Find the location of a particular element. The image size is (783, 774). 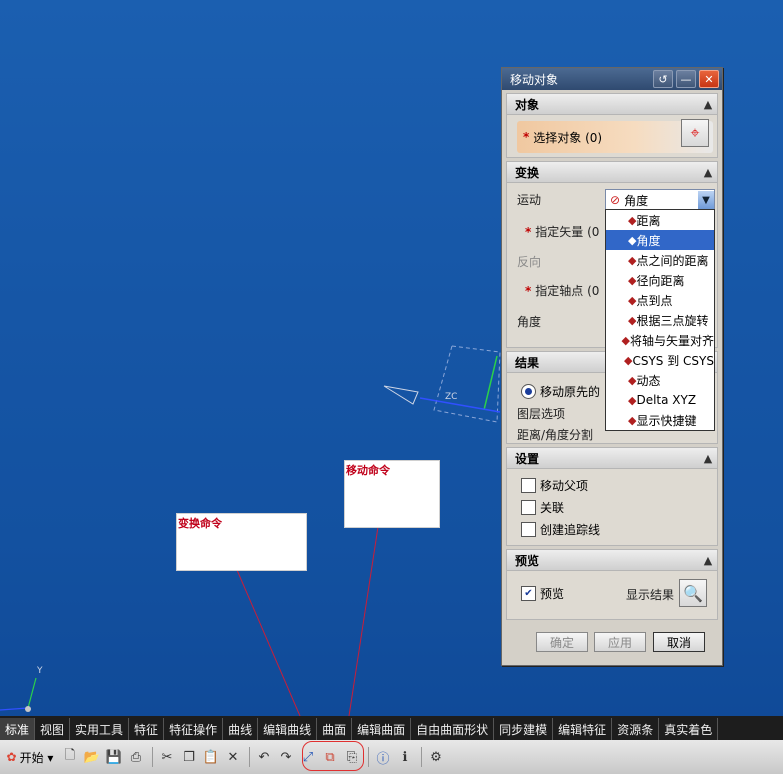

dropdown-item: align-axis-icon◆将轴与矢量对齐 is located at coordinates (660, 340).